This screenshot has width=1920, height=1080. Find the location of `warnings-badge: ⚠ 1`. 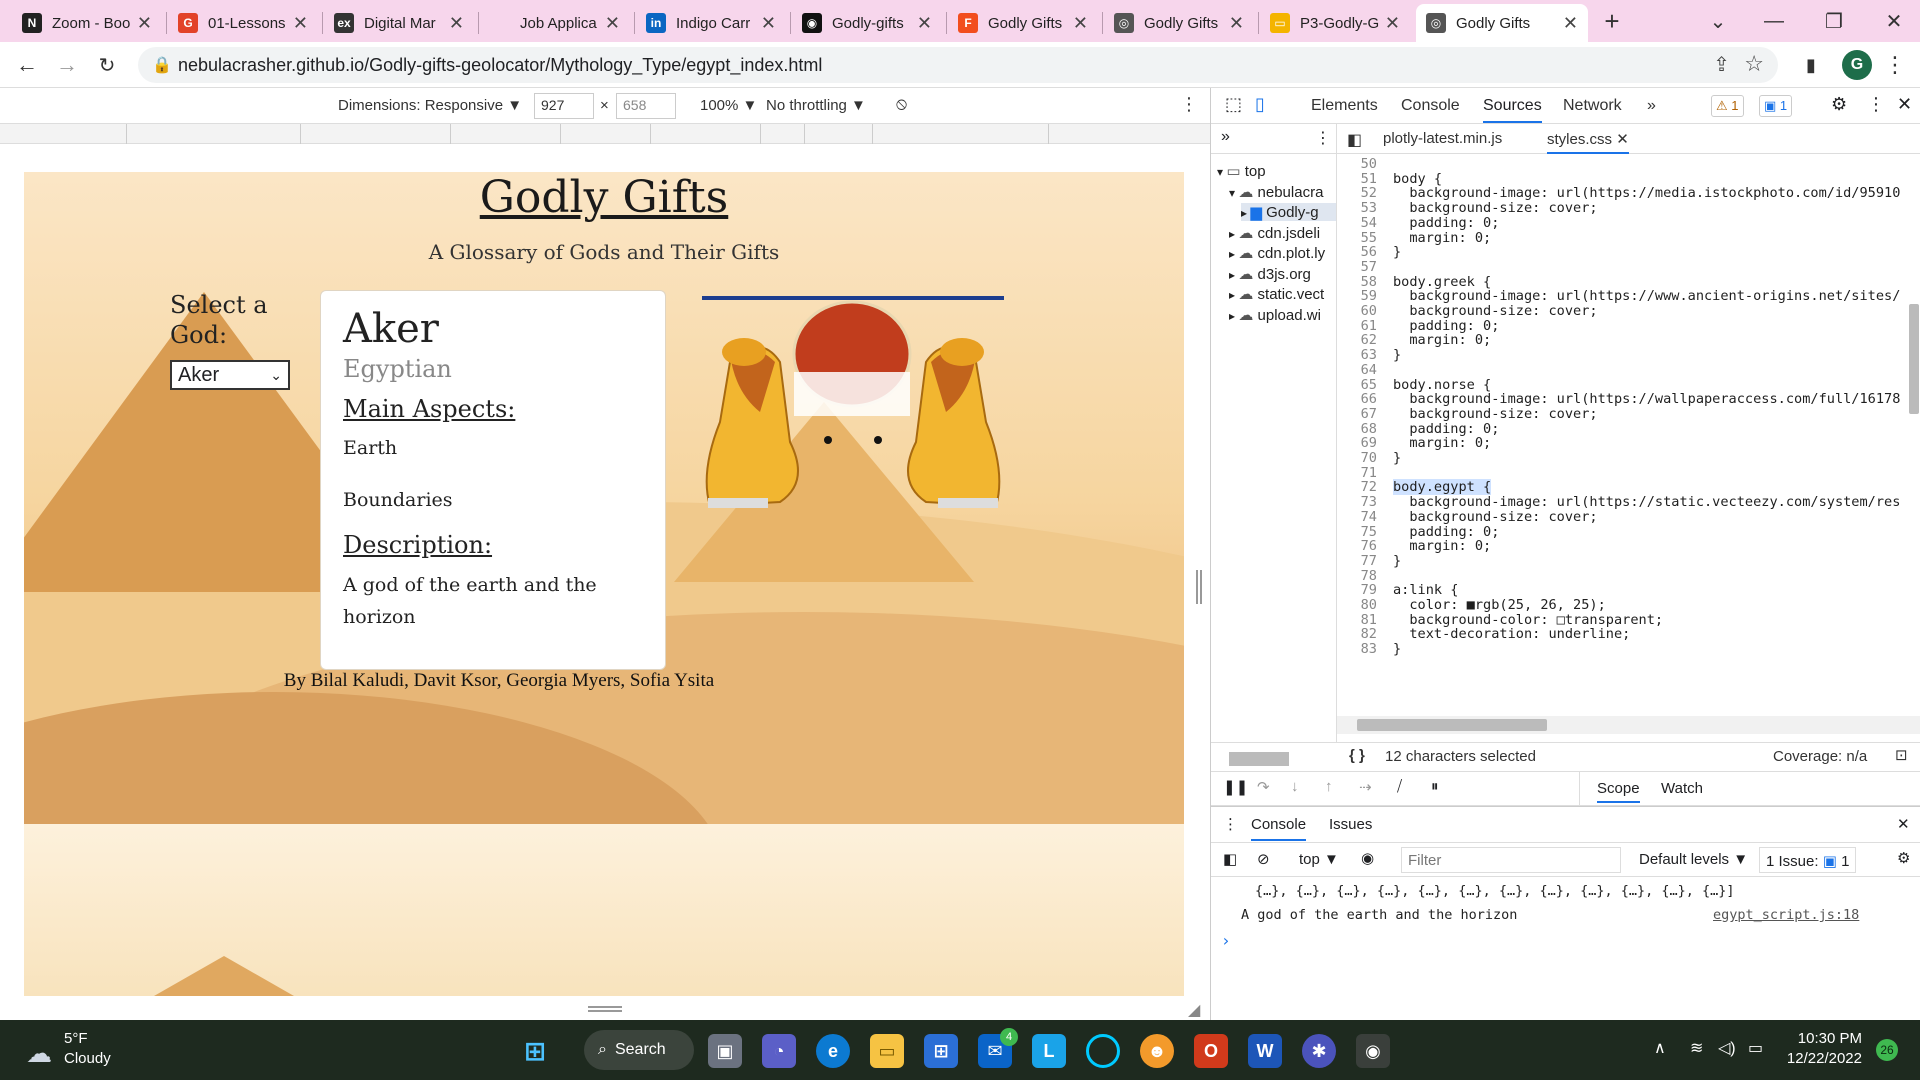

warnings-badge: ⚠ 1 is located at coordinates (1727, 106).